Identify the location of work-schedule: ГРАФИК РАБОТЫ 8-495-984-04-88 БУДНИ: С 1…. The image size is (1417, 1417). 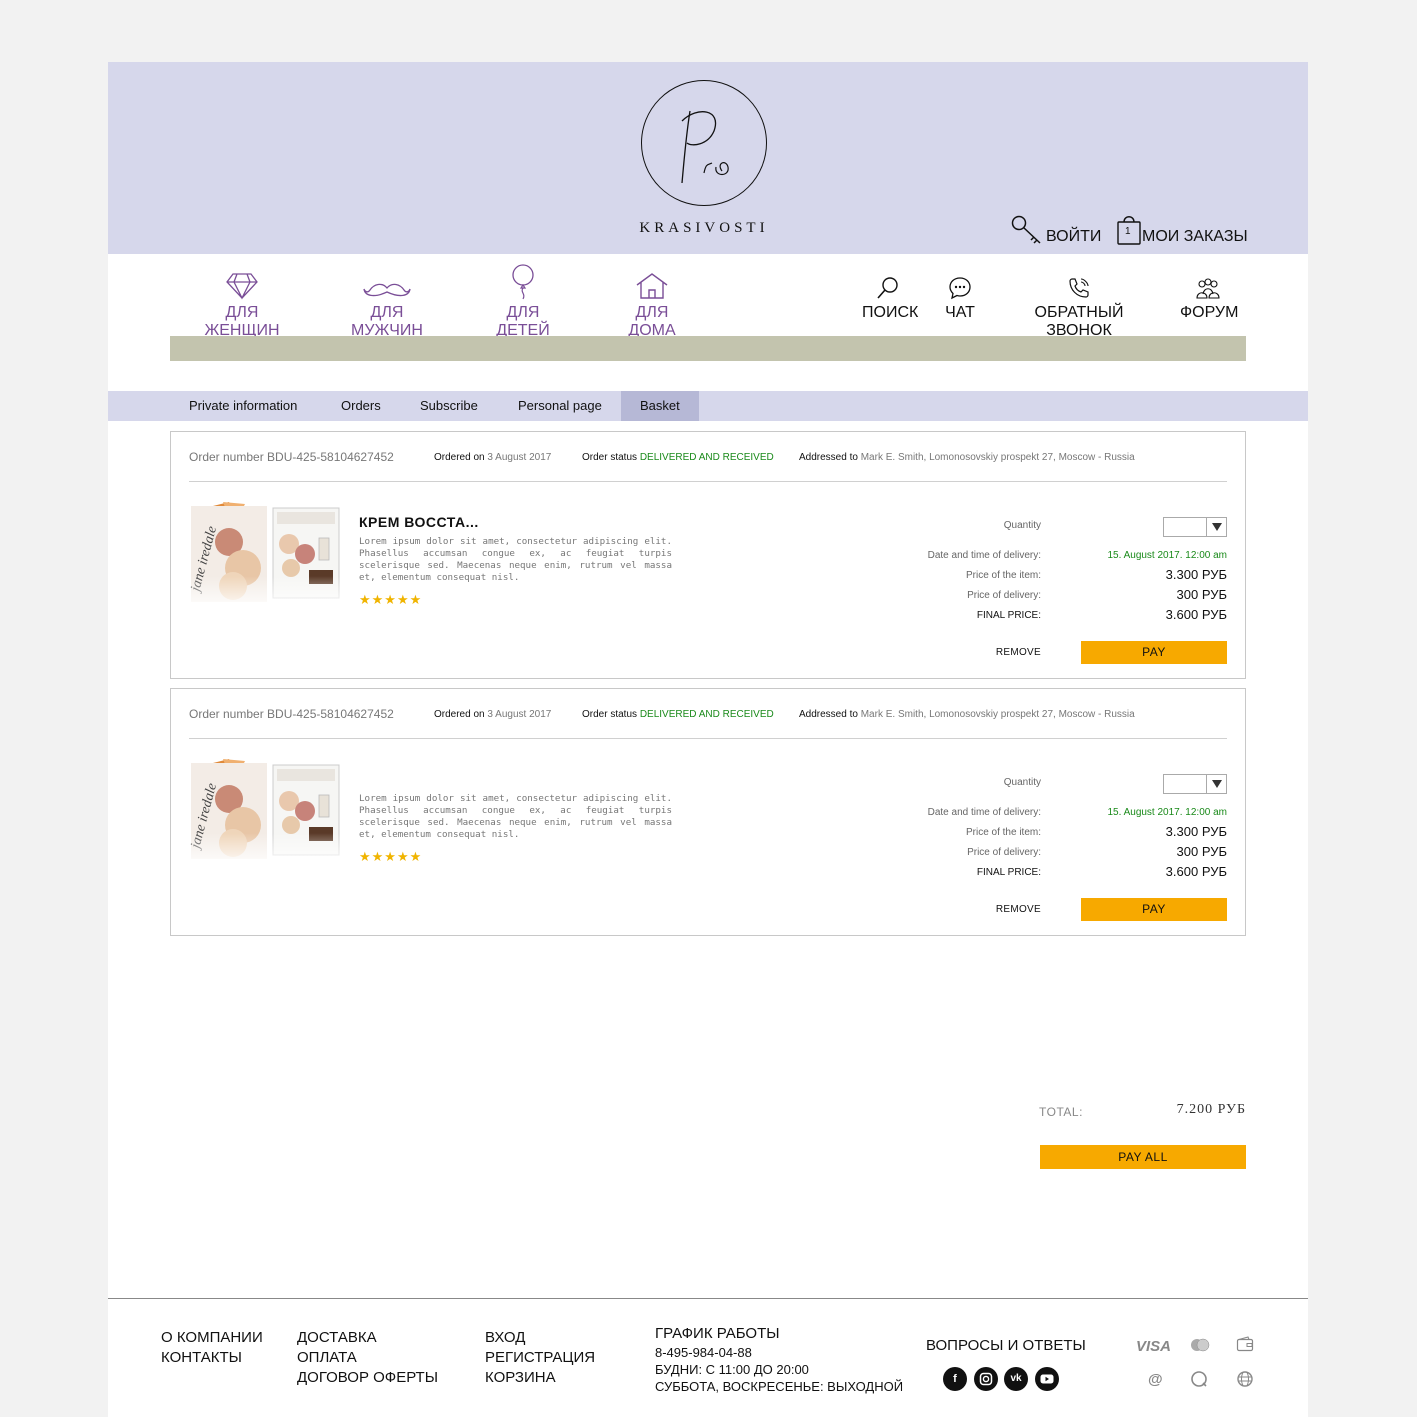
(779, 1359).